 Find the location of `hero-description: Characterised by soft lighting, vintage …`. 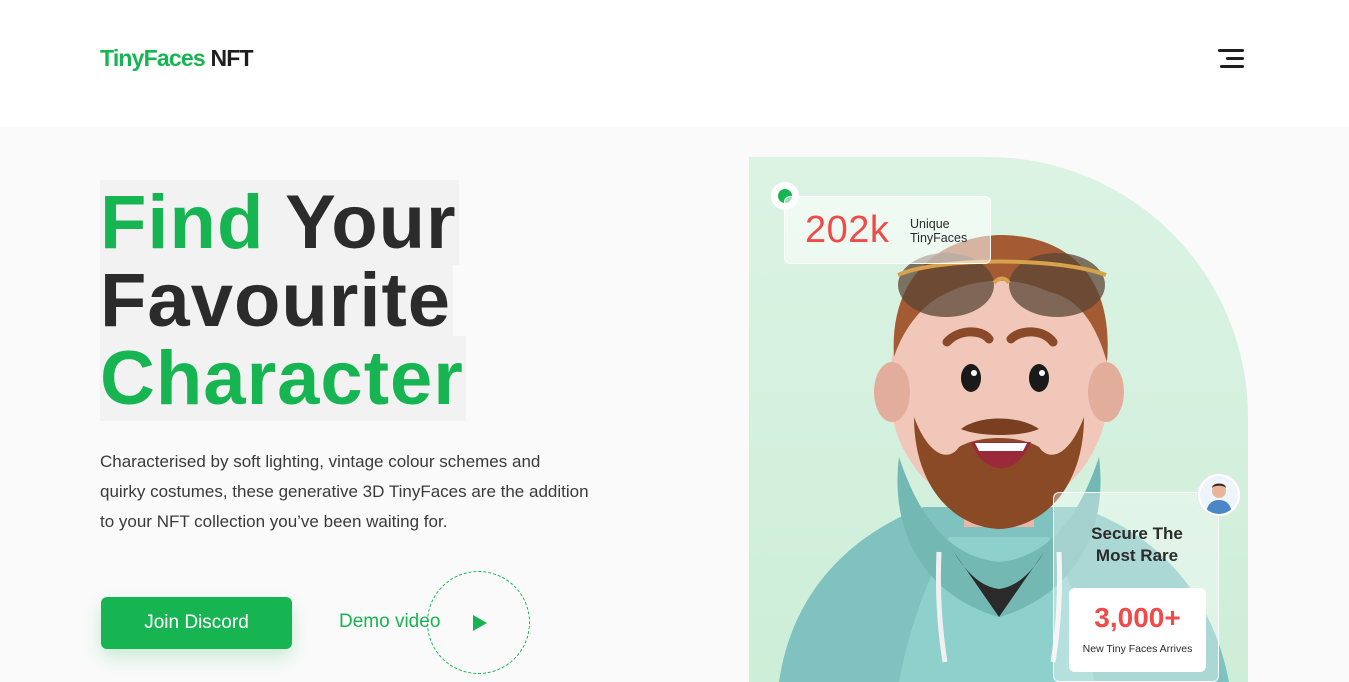

hero-description: Characterised by soft lighting, vintage … is located at coordinates (344, 491).